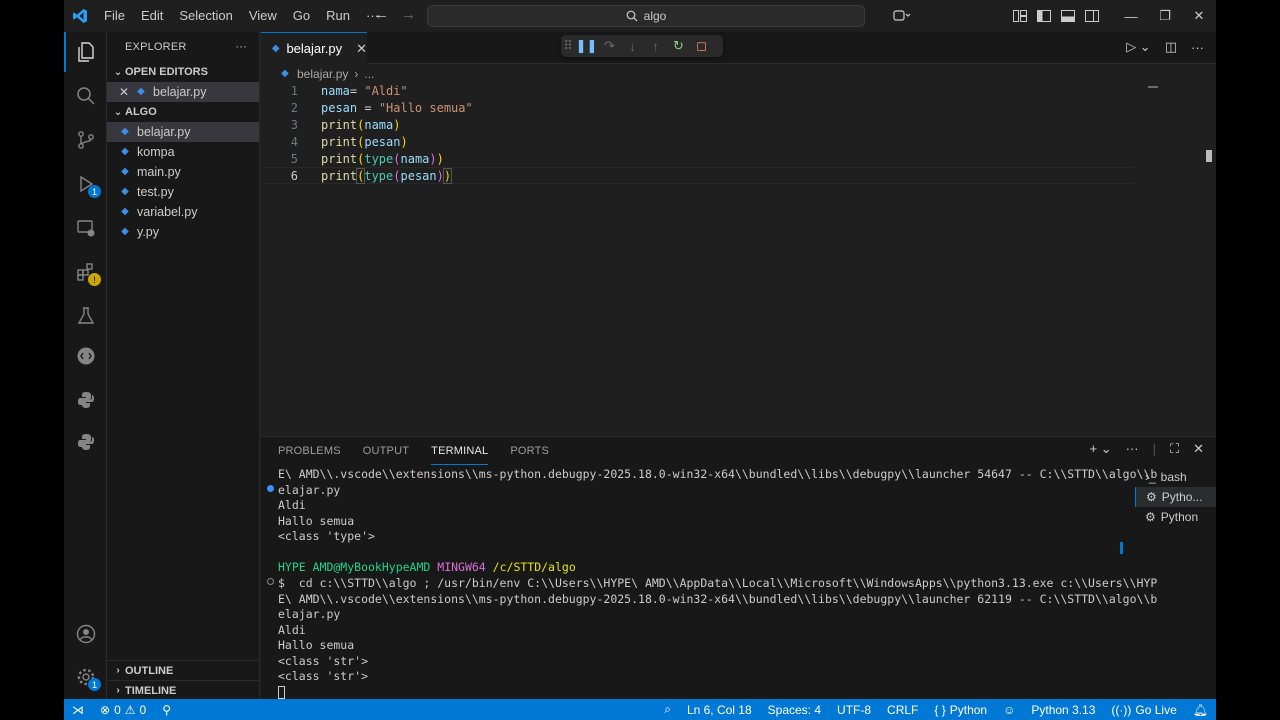 The width and height of the screenshot is (1280, 720). Describe the element at coordinates (183, 670) in the screenshot. I see `outline-section: › OUTLINE` at that location.